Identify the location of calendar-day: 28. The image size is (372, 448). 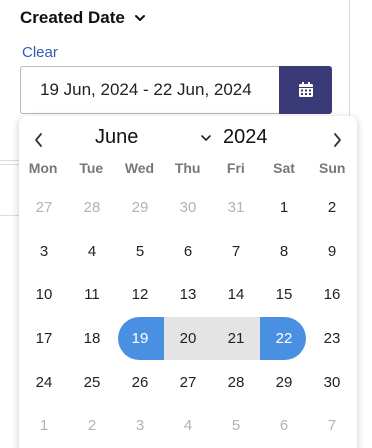
(236, 382).